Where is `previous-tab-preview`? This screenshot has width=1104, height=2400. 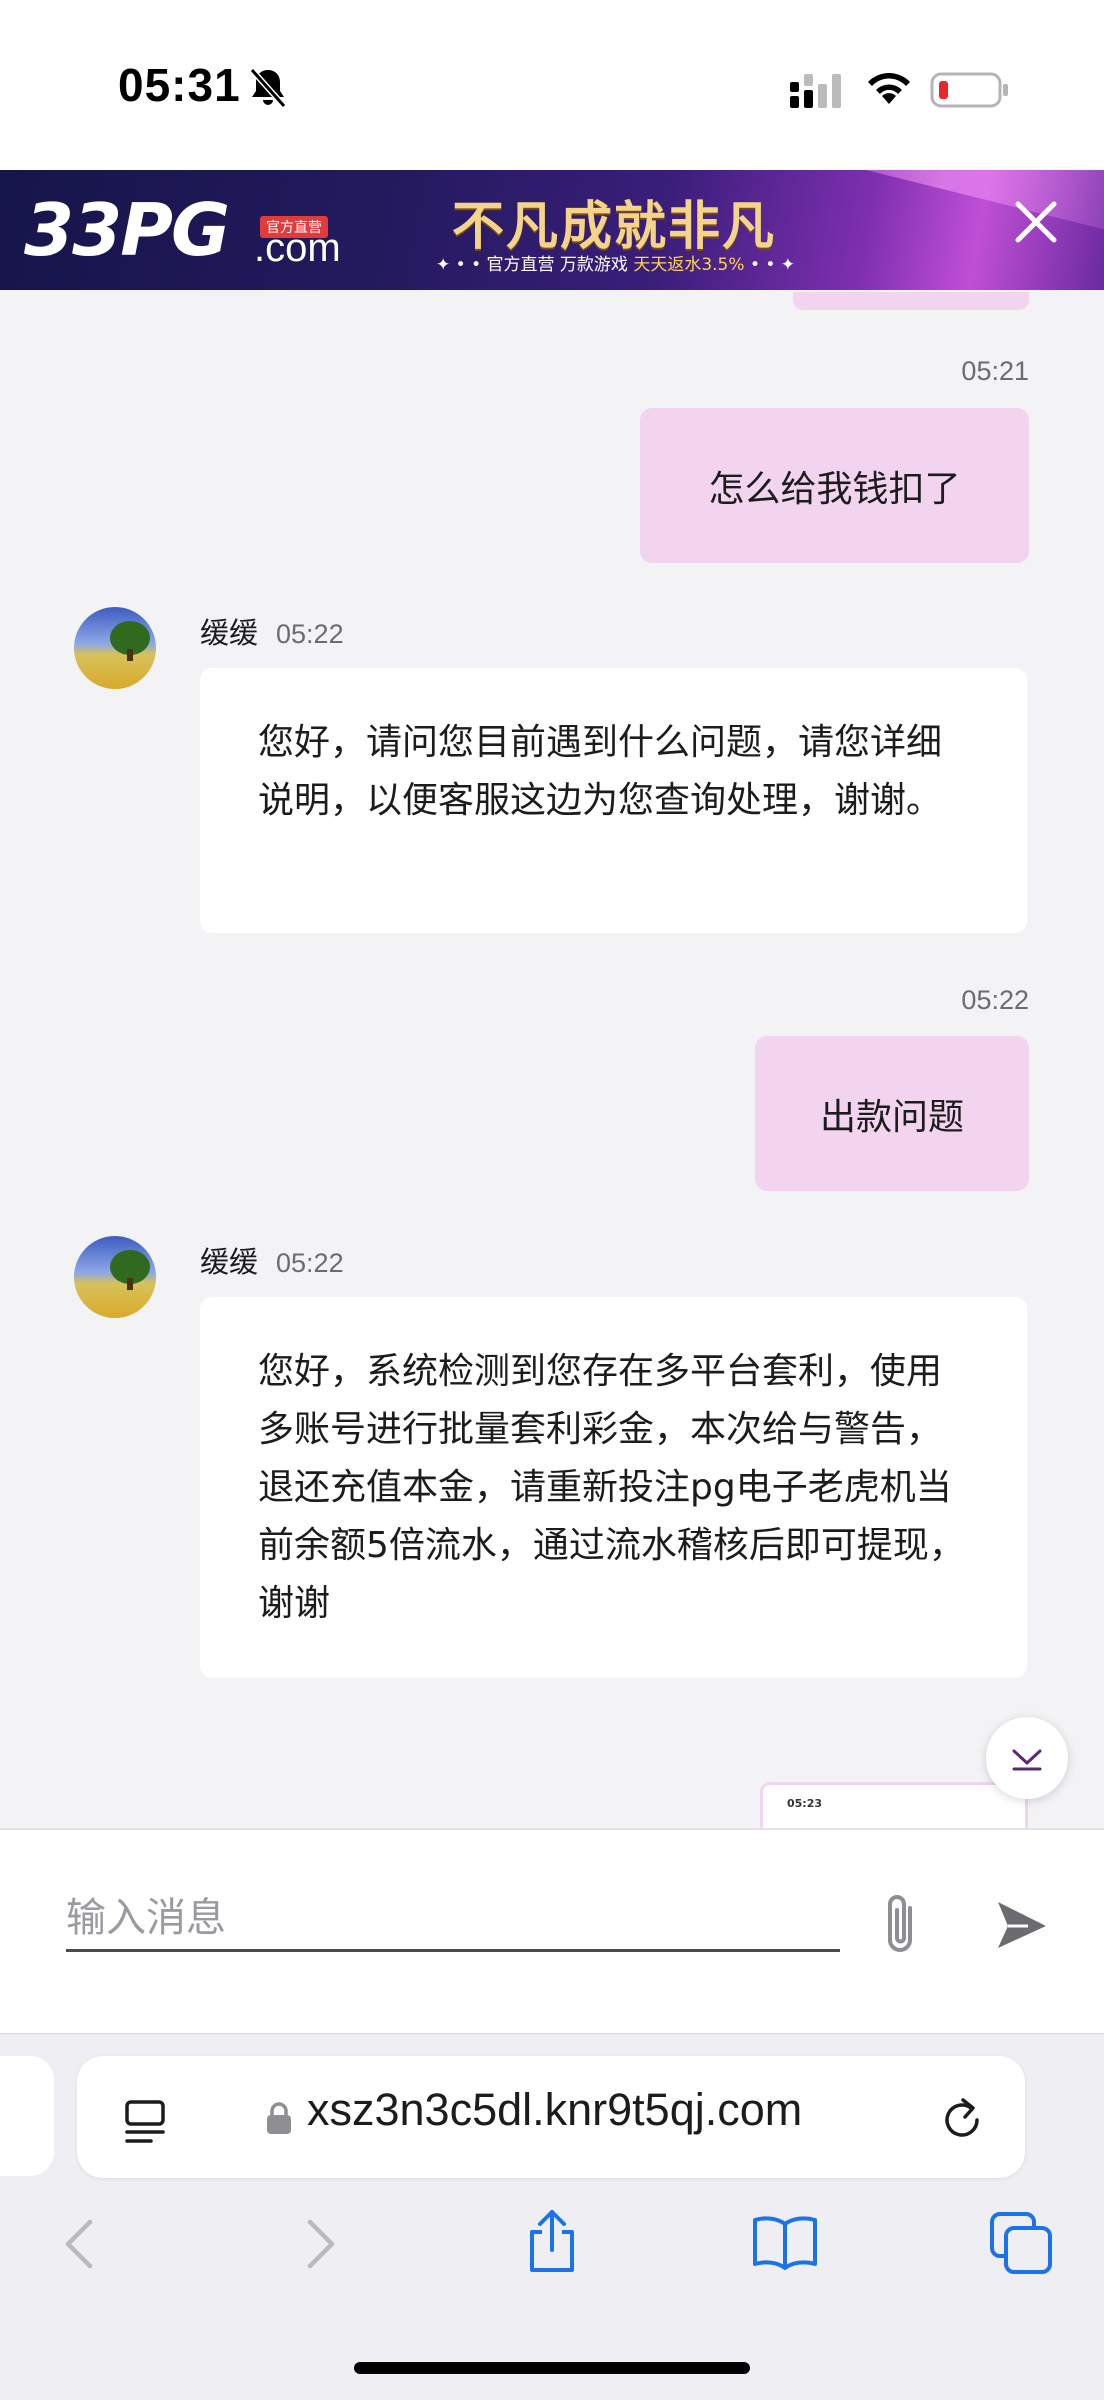
previous-tab-preview is located at coordinates (27, 2116).